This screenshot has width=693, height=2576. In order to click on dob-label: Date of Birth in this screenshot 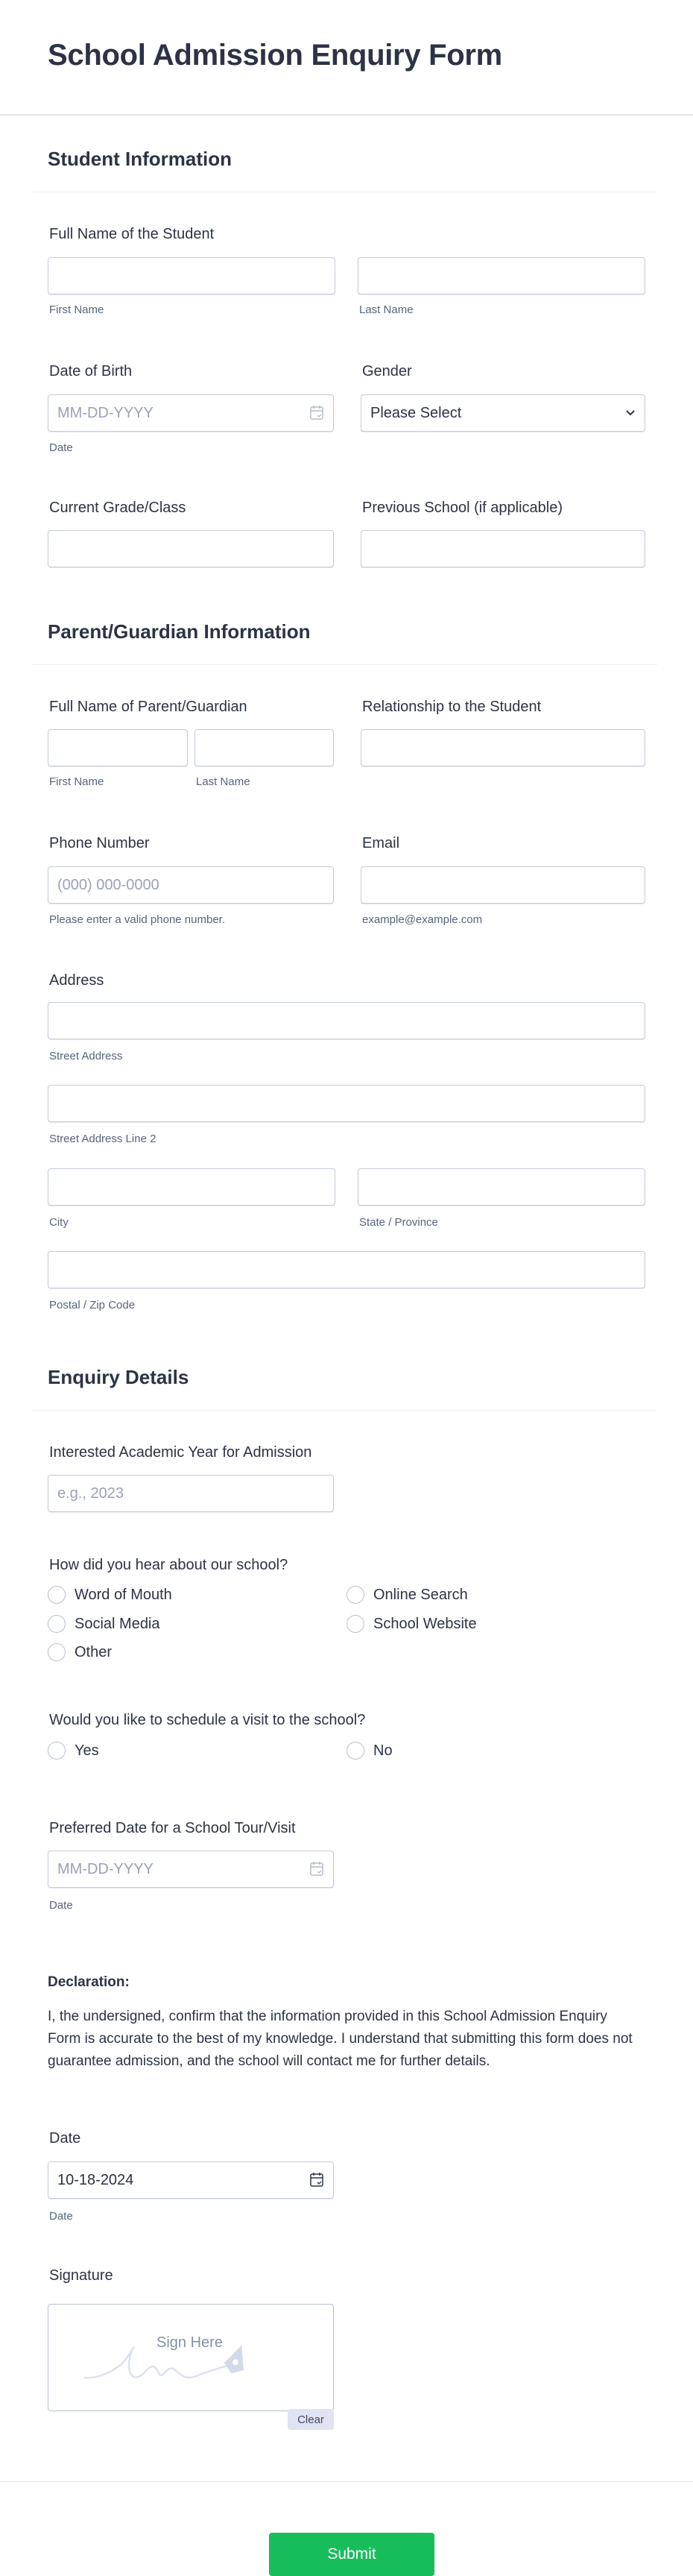, I will do `click(91, 371)`.